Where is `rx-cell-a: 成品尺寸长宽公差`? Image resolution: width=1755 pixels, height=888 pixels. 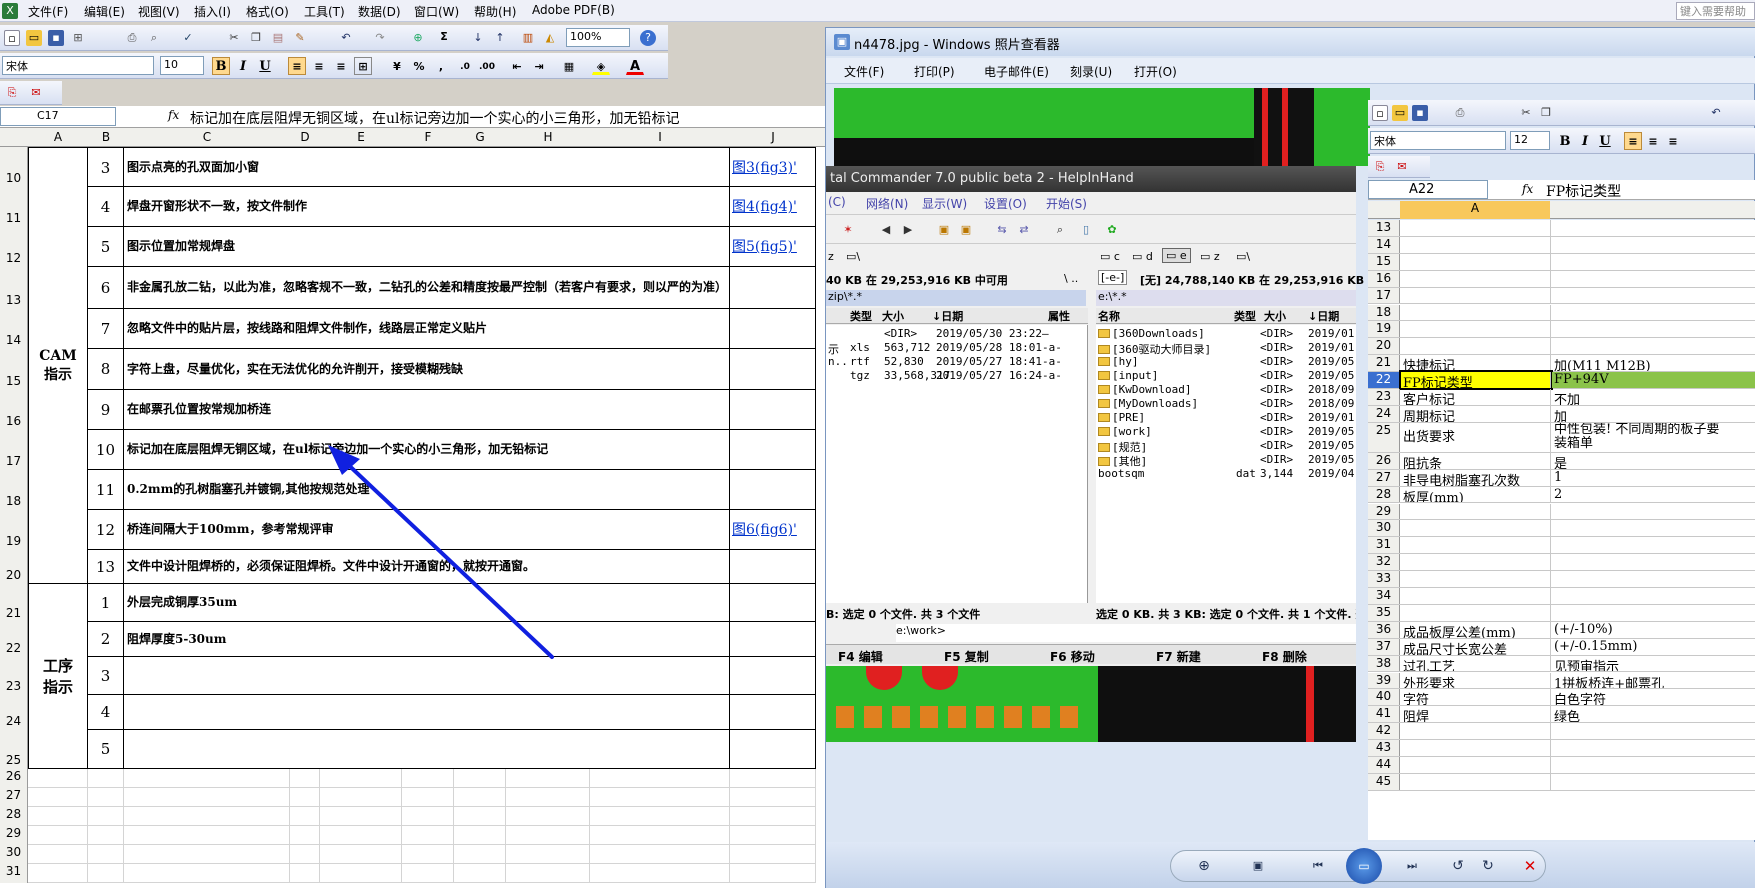
rx-cell-a: 成品尺寸长宽公差 is located at coordinates (1476, 646).